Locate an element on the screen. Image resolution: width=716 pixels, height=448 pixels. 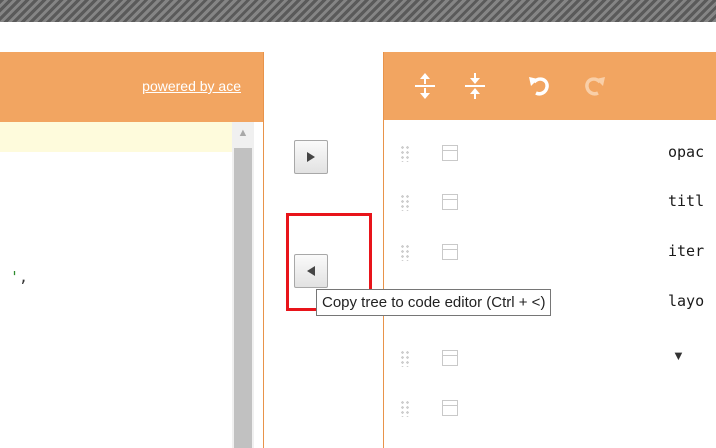
tree-field-name: iter is located at coordinates (686, 251).